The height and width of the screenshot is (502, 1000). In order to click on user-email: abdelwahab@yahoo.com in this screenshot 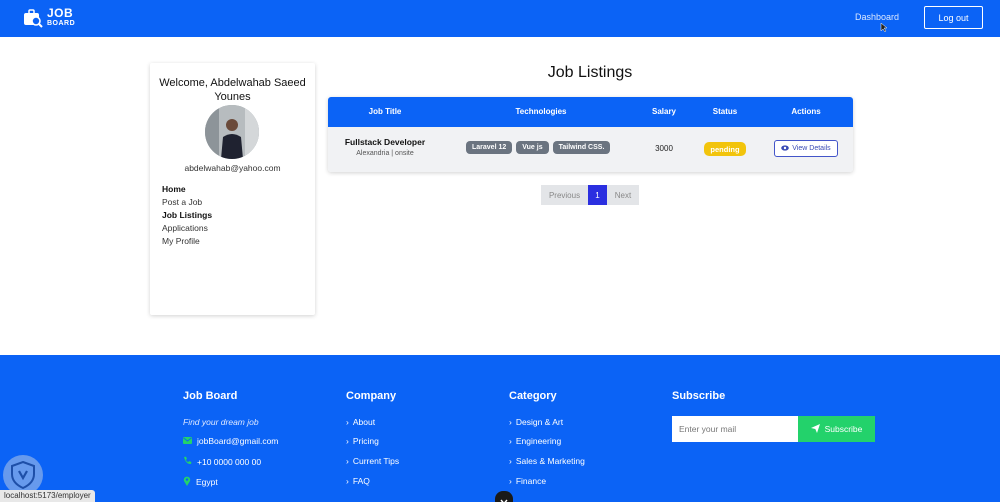, I will do `click(232, 168)`.